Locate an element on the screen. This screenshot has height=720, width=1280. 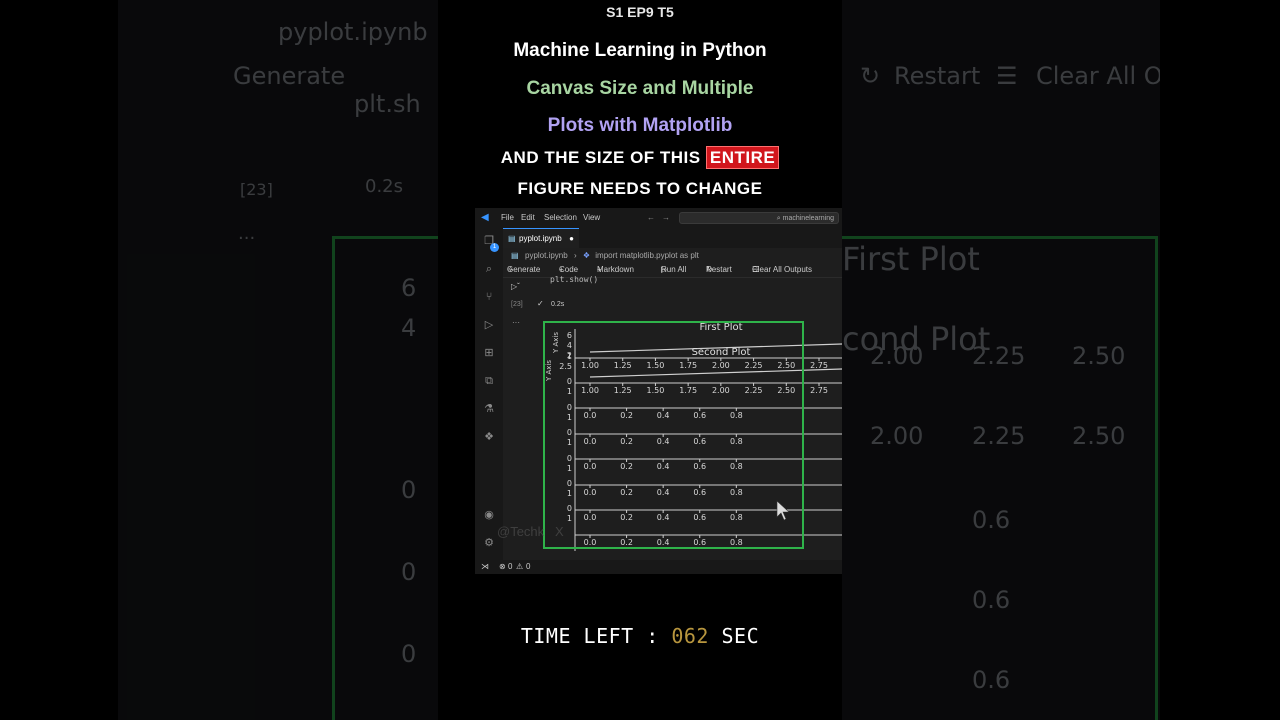
run-all-label: Run All is located at coordinates (674, 269).